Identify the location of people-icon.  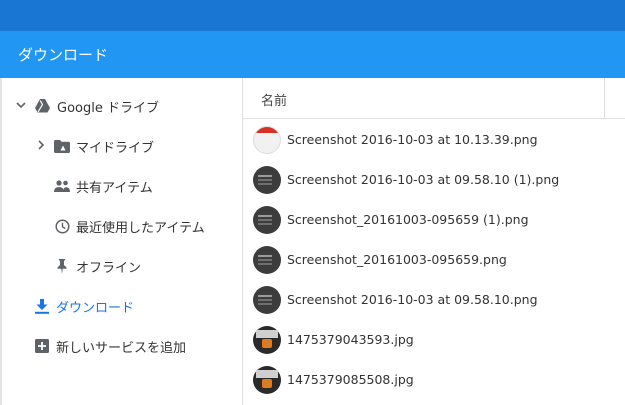
(62, 186).